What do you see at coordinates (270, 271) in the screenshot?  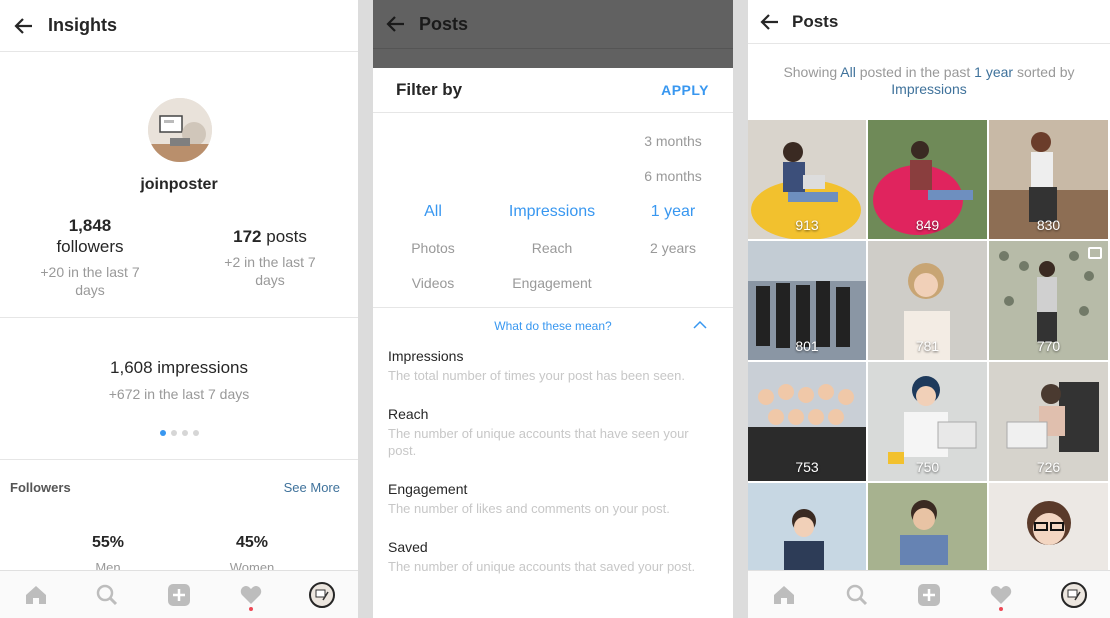 I see `posts-change: +2 in the last 7 days` at bounding box center [270, 271].